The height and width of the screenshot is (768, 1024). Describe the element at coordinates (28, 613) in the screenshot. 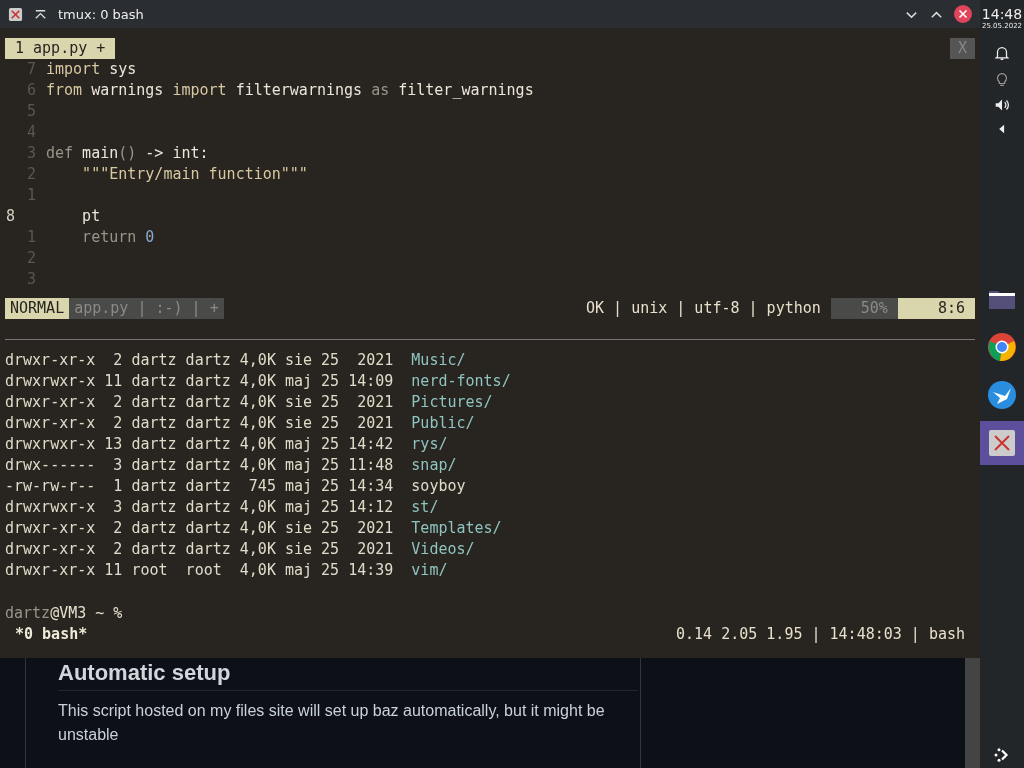

I see `prompt-user: dartz` at that location.